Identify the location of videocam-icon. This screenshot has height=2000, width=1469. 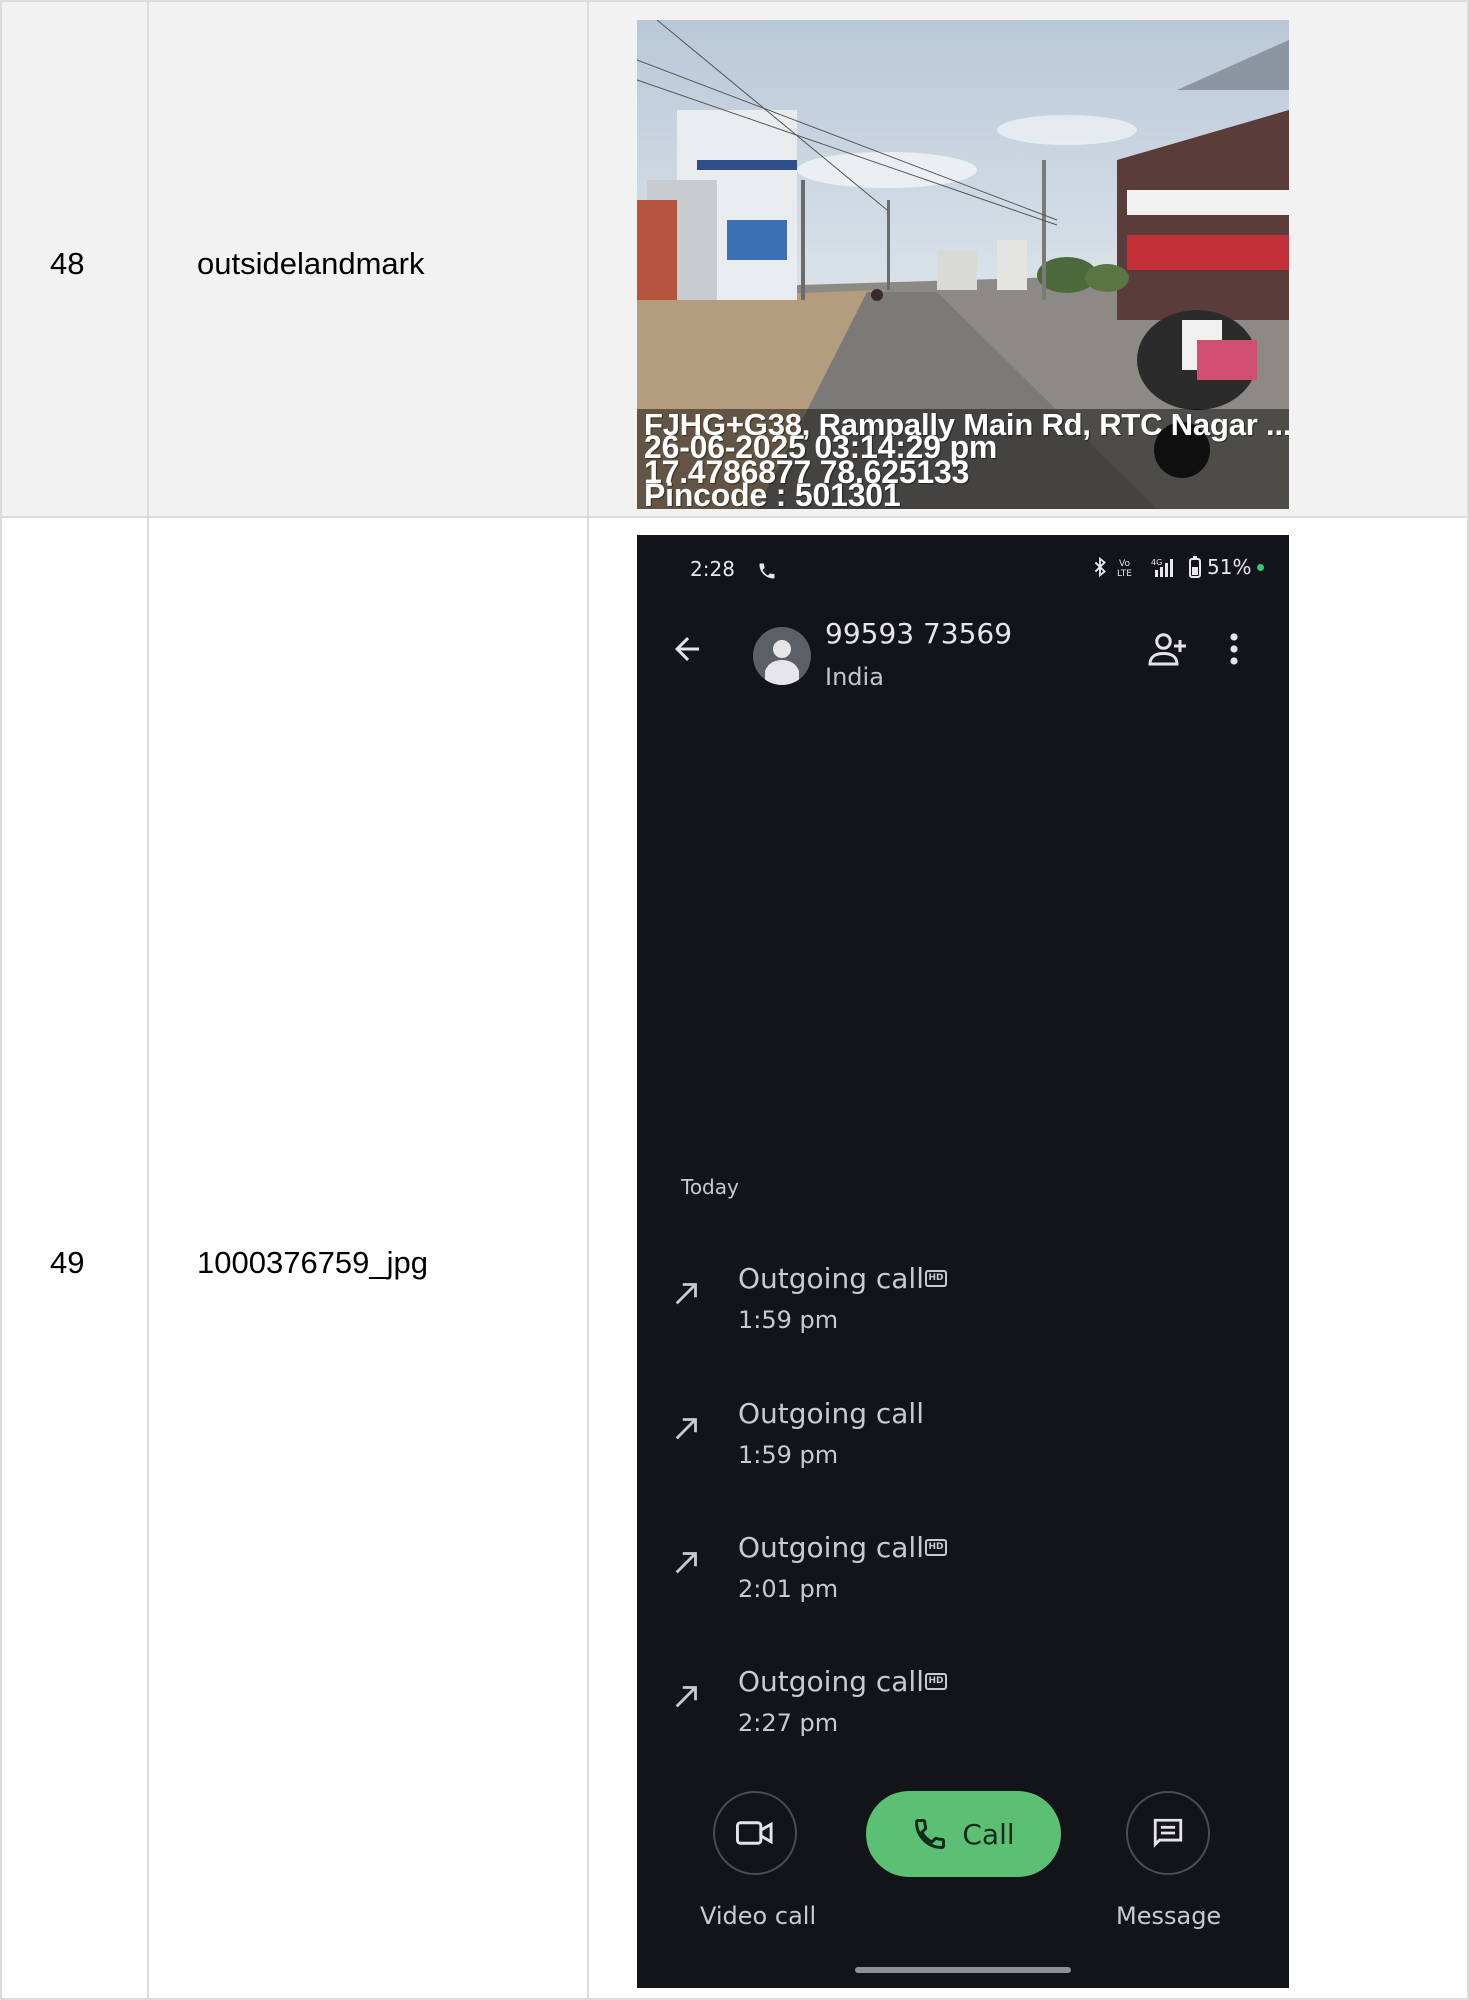
(754, 1833).